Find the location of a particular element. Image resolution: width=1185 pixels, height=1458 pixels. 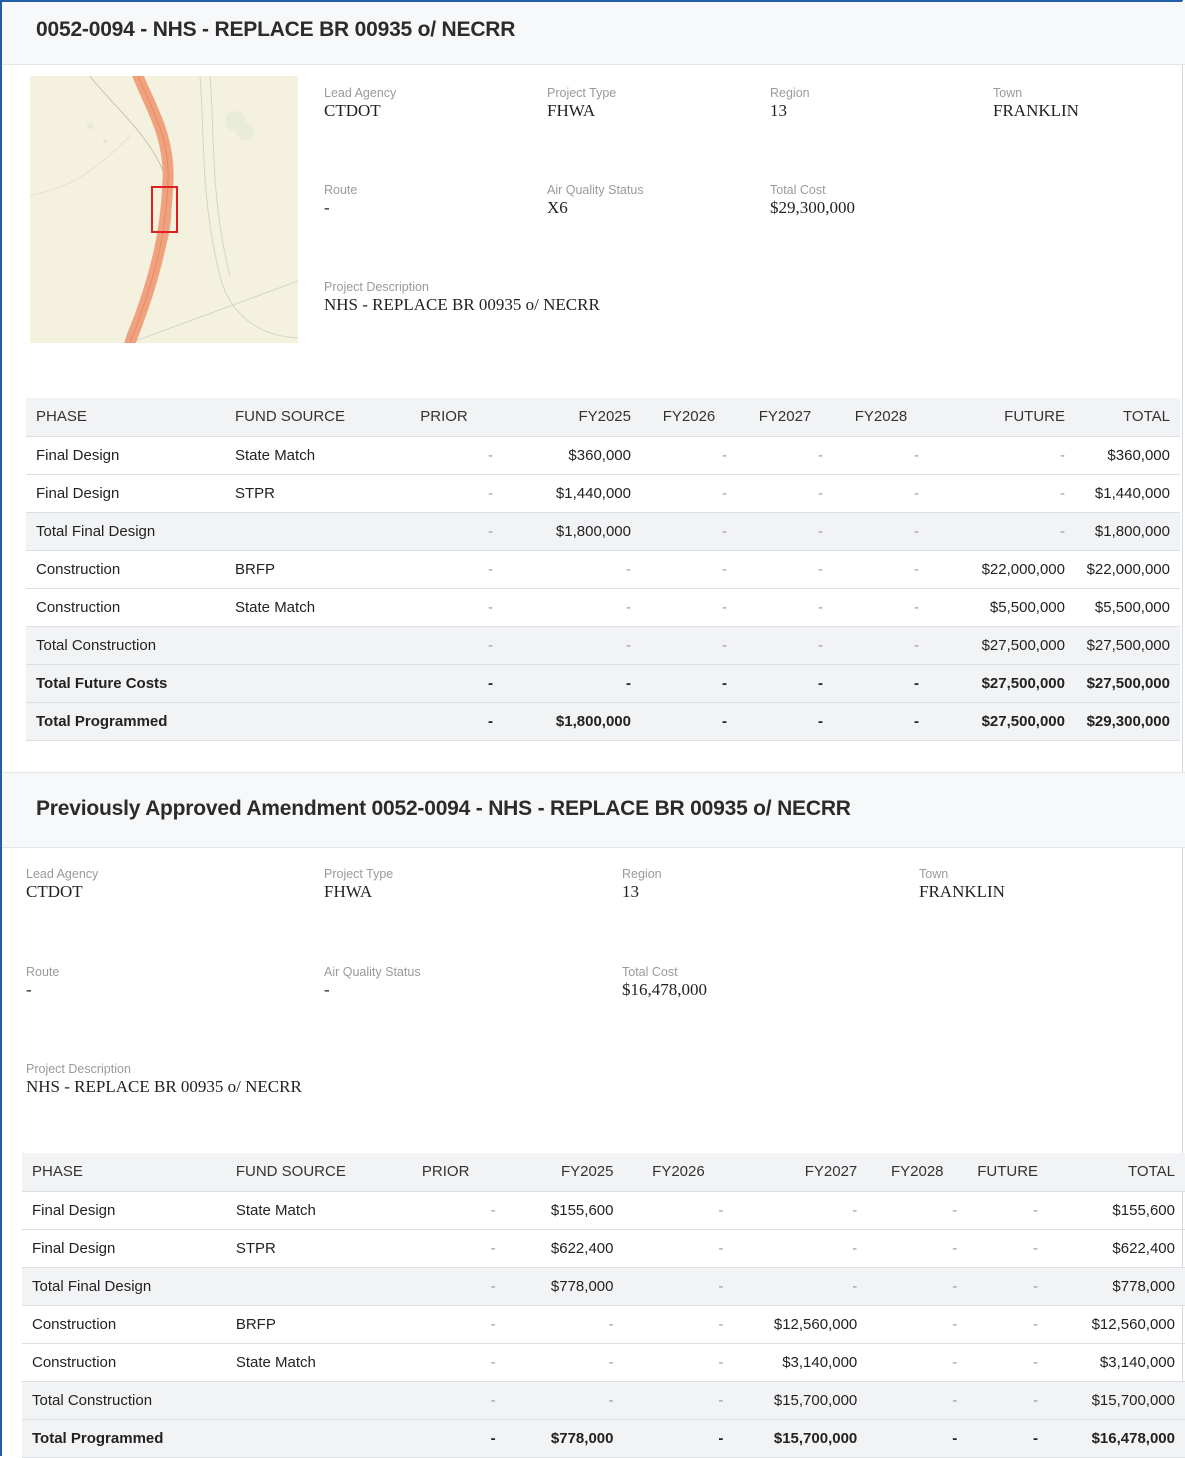

region-field: Region 13 is located at coordinates (790, 103).